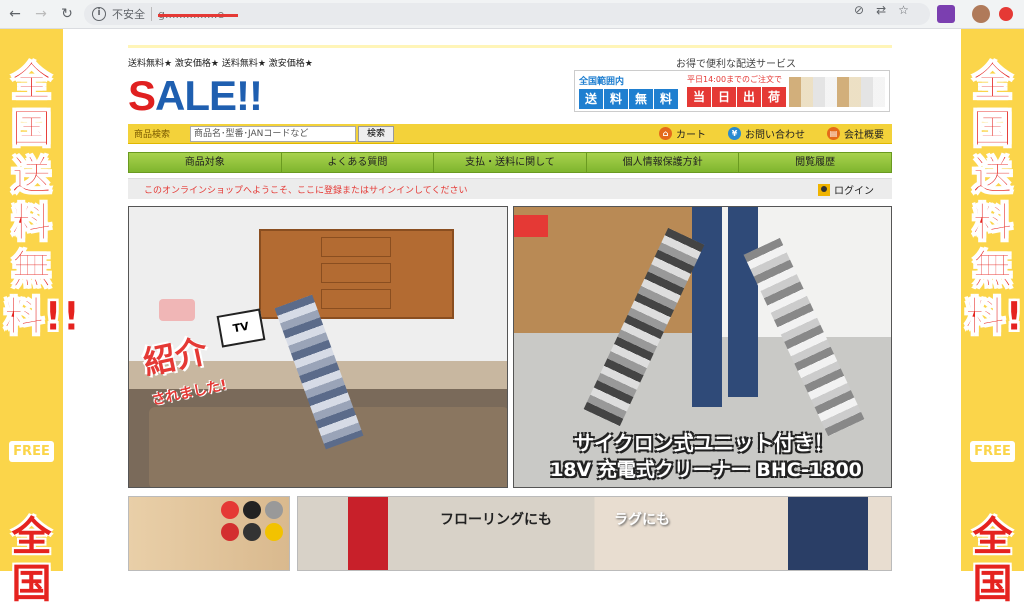  I want to click on browser-toolbar: ← → ↻ i 不安全 g...............e ⊘ ⇄ ☆, so click(512, 14).